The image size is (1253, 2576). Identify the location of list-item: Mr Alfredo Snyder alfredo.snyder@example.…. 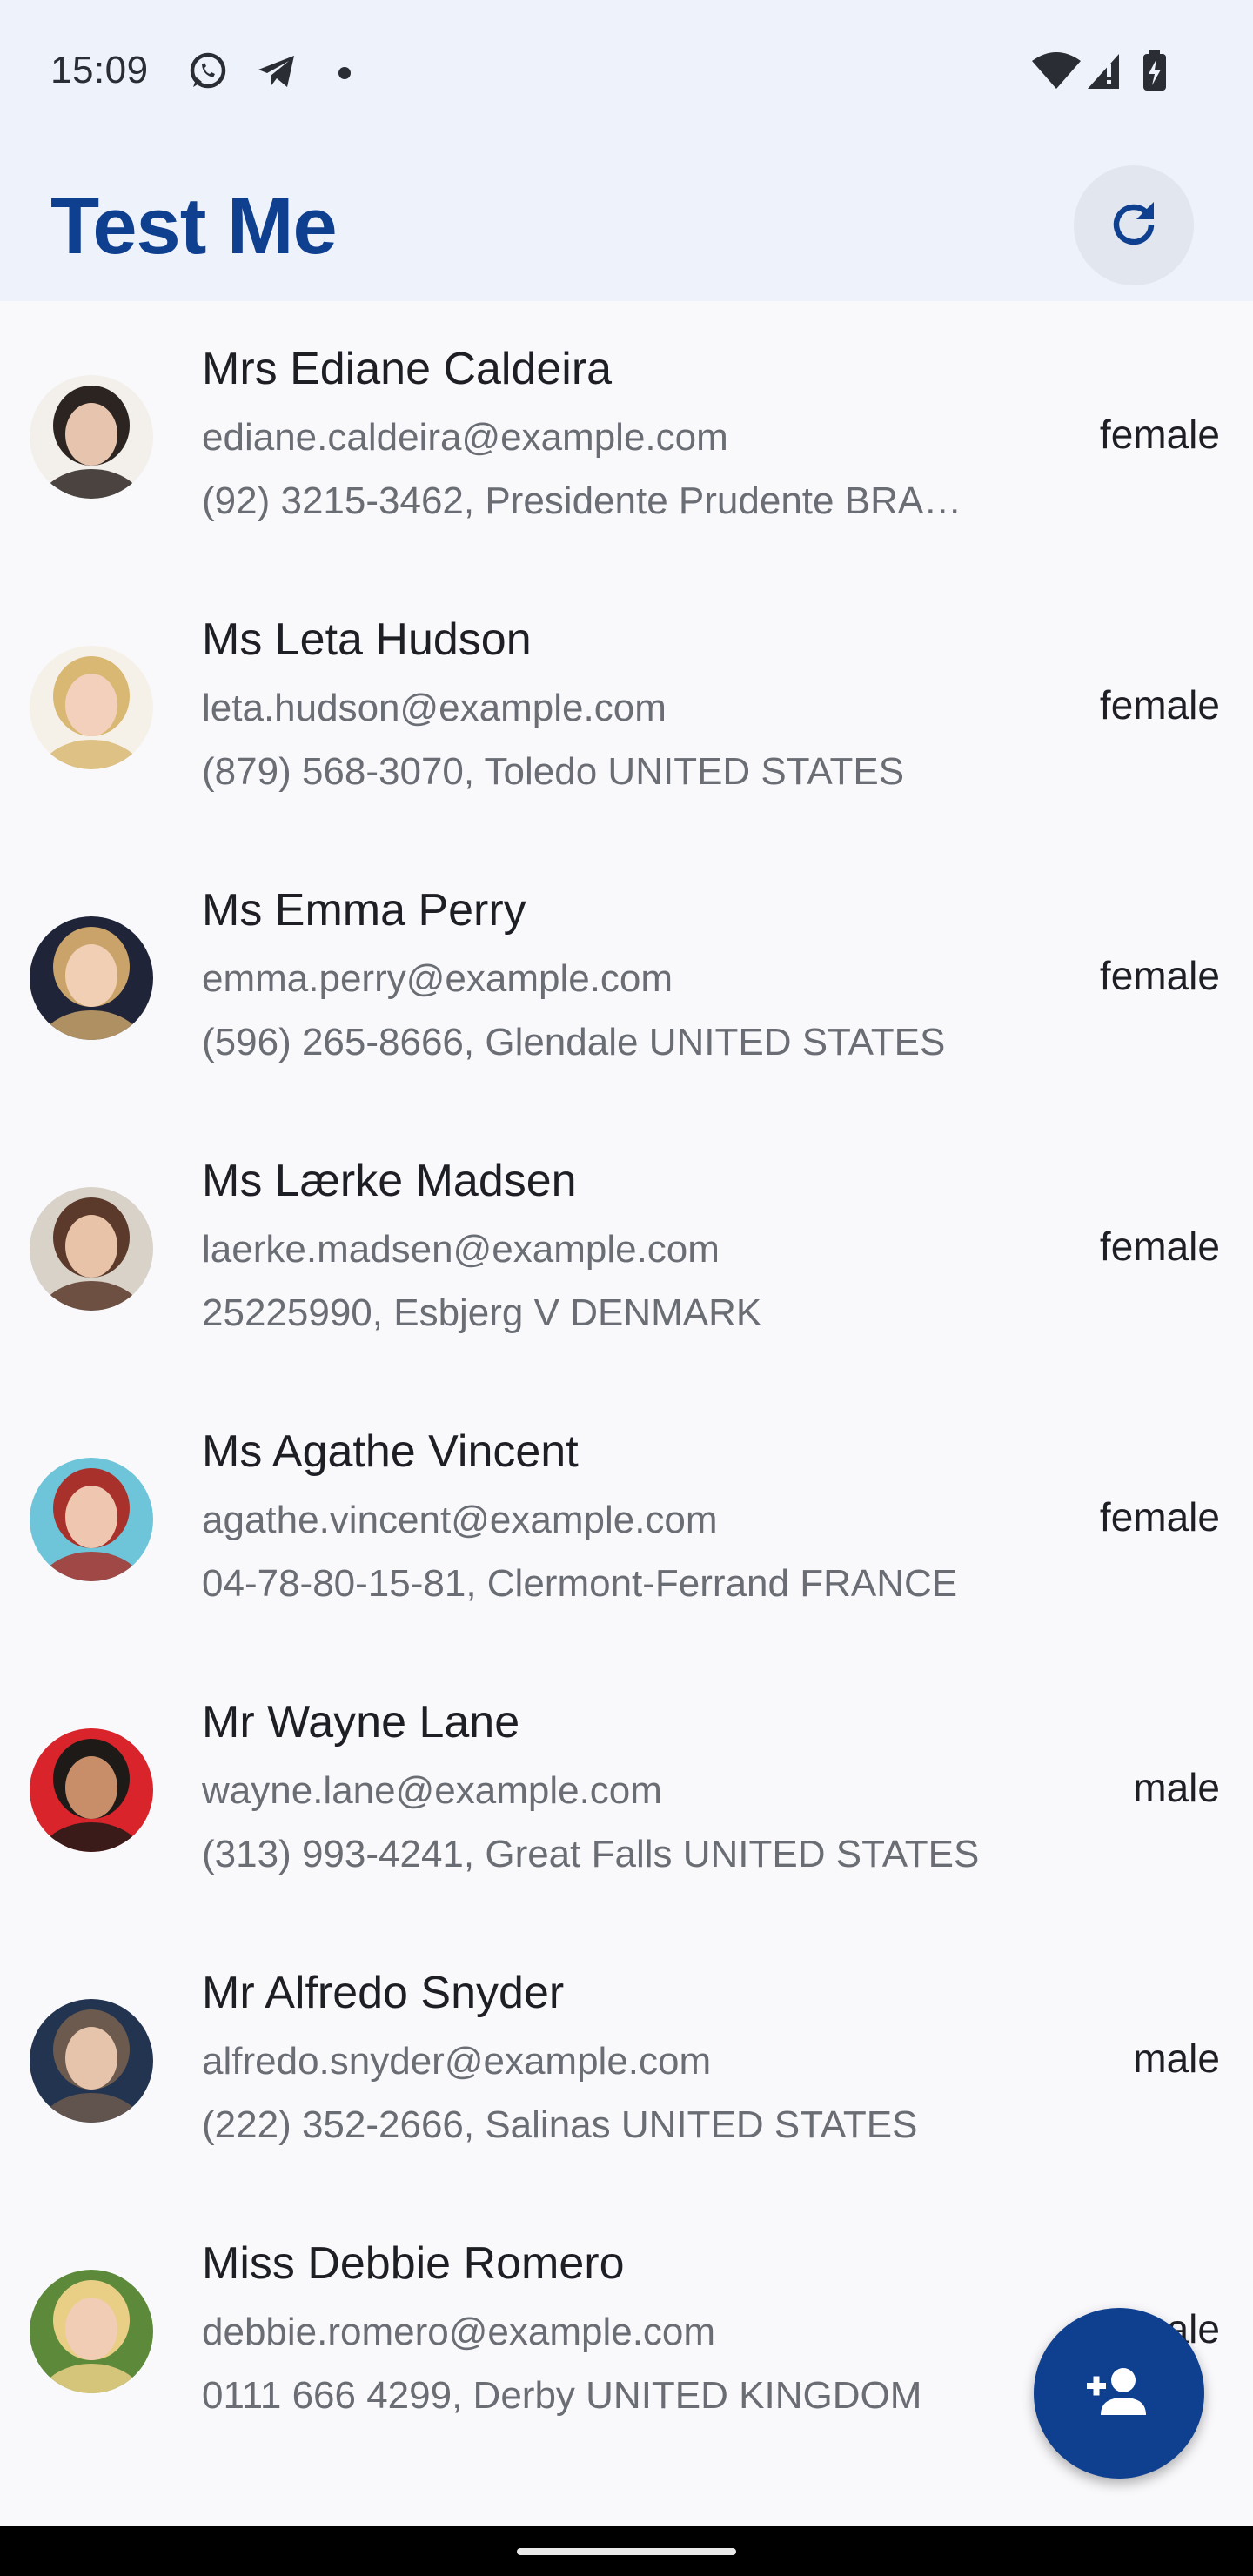
(626, 2060).